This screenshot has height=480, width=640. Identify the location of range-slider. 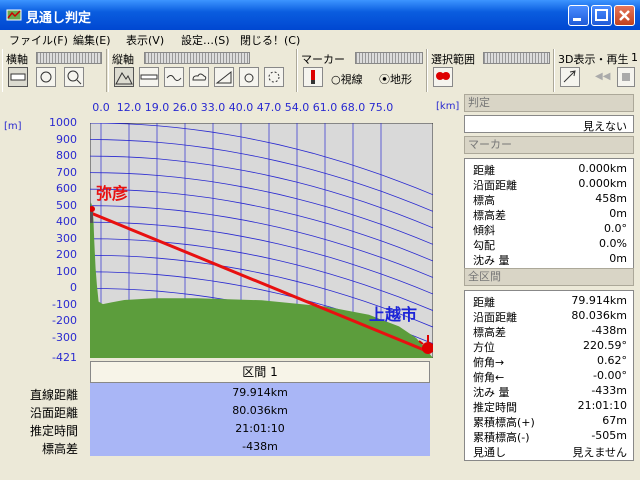
(516, 58).